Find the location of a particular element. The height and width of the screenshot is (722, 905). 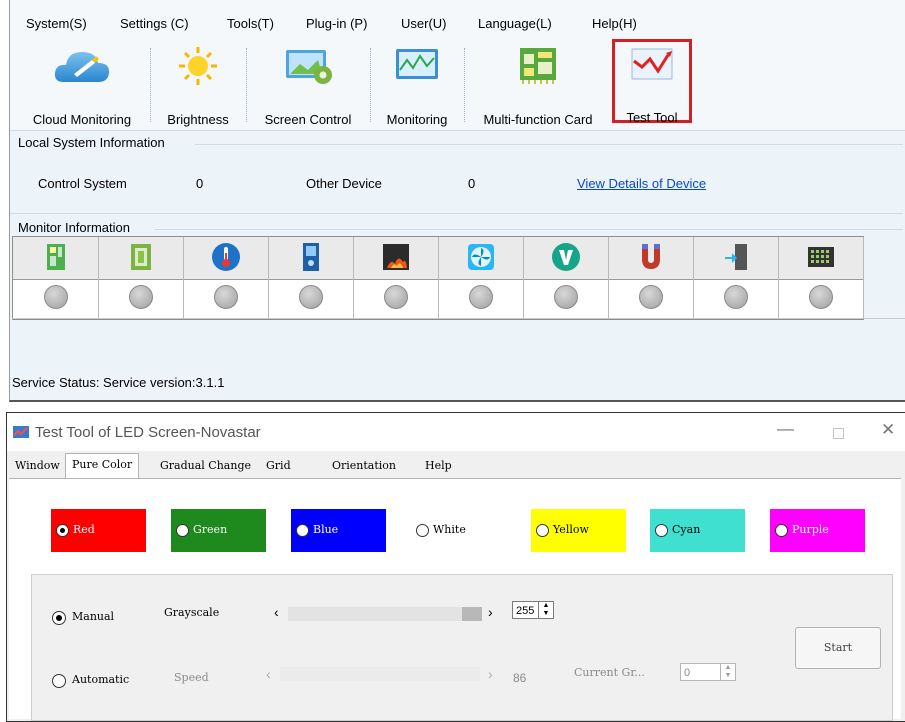

menu-language: Language(L) is located at coordinates (515, 23).